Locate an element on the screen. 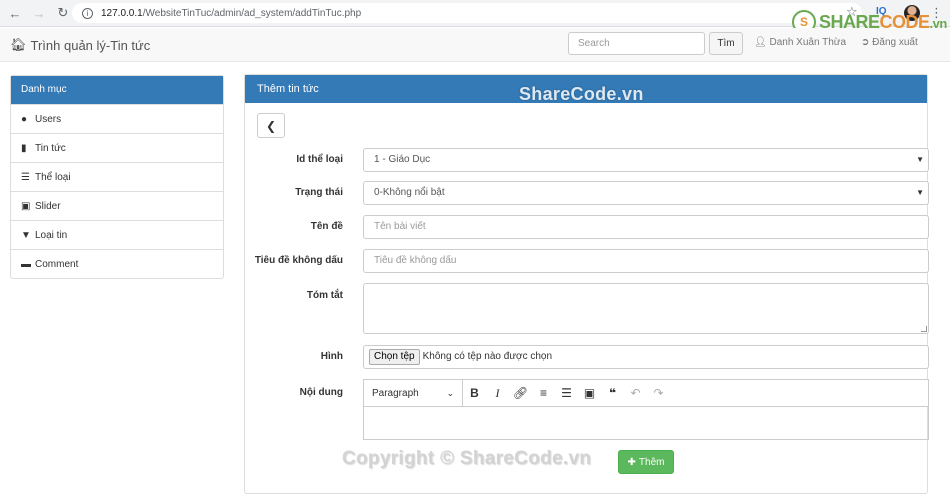  sidebar-item-categories: ☰ Thể loại is located at coordinates (117, 176).